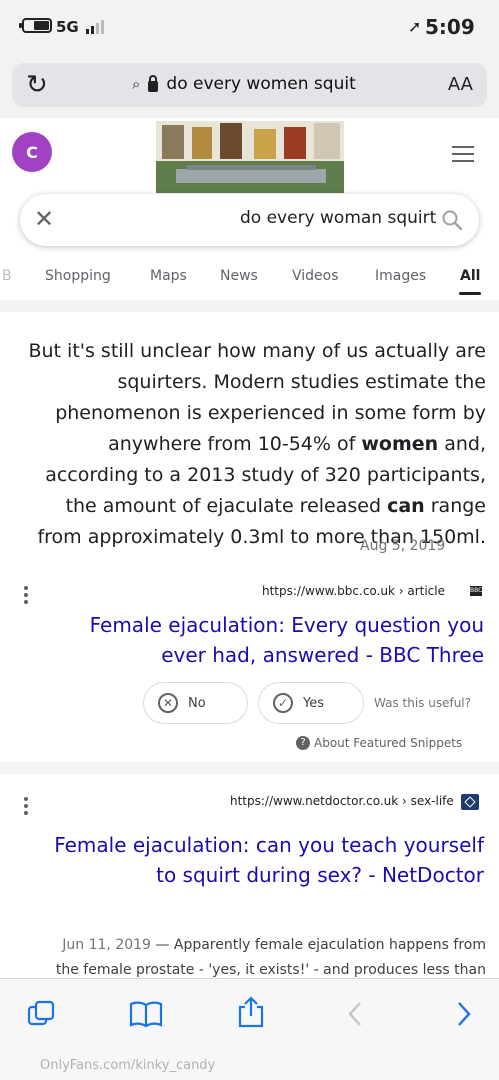  I want to click on useful-label: Was this useful?, so click(423, 703).